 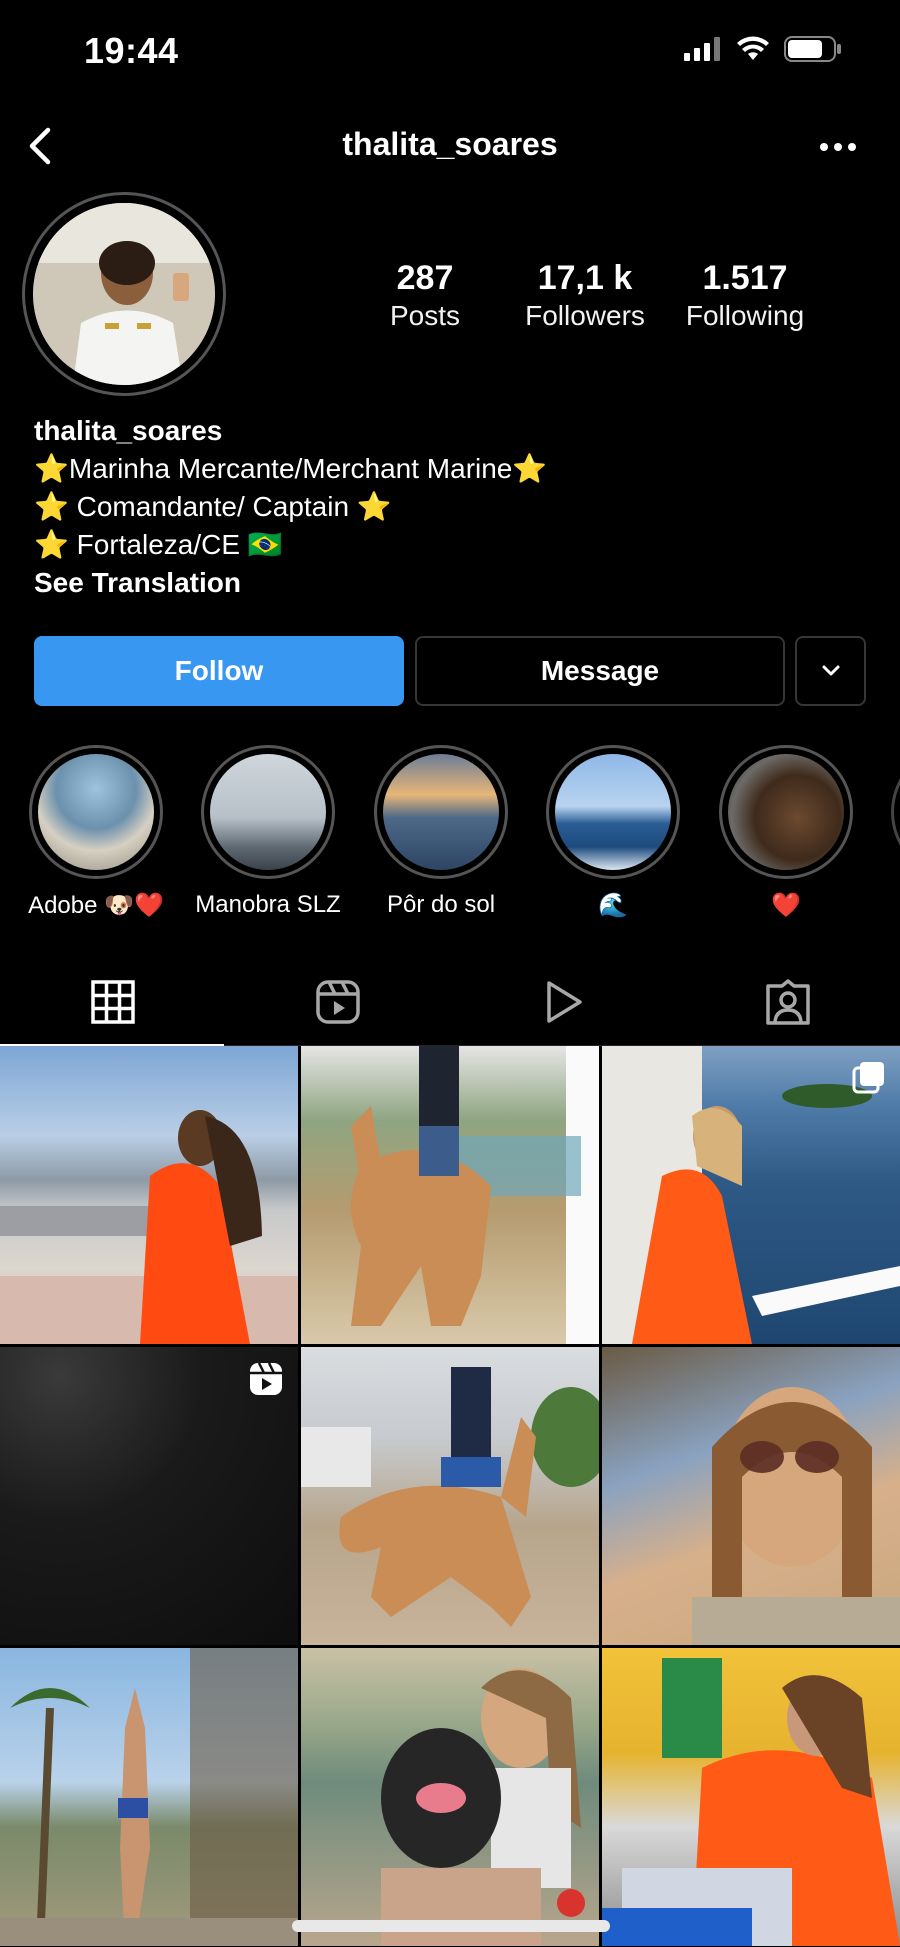 I want to click on tab-reels, so click(x=337, y=1002).